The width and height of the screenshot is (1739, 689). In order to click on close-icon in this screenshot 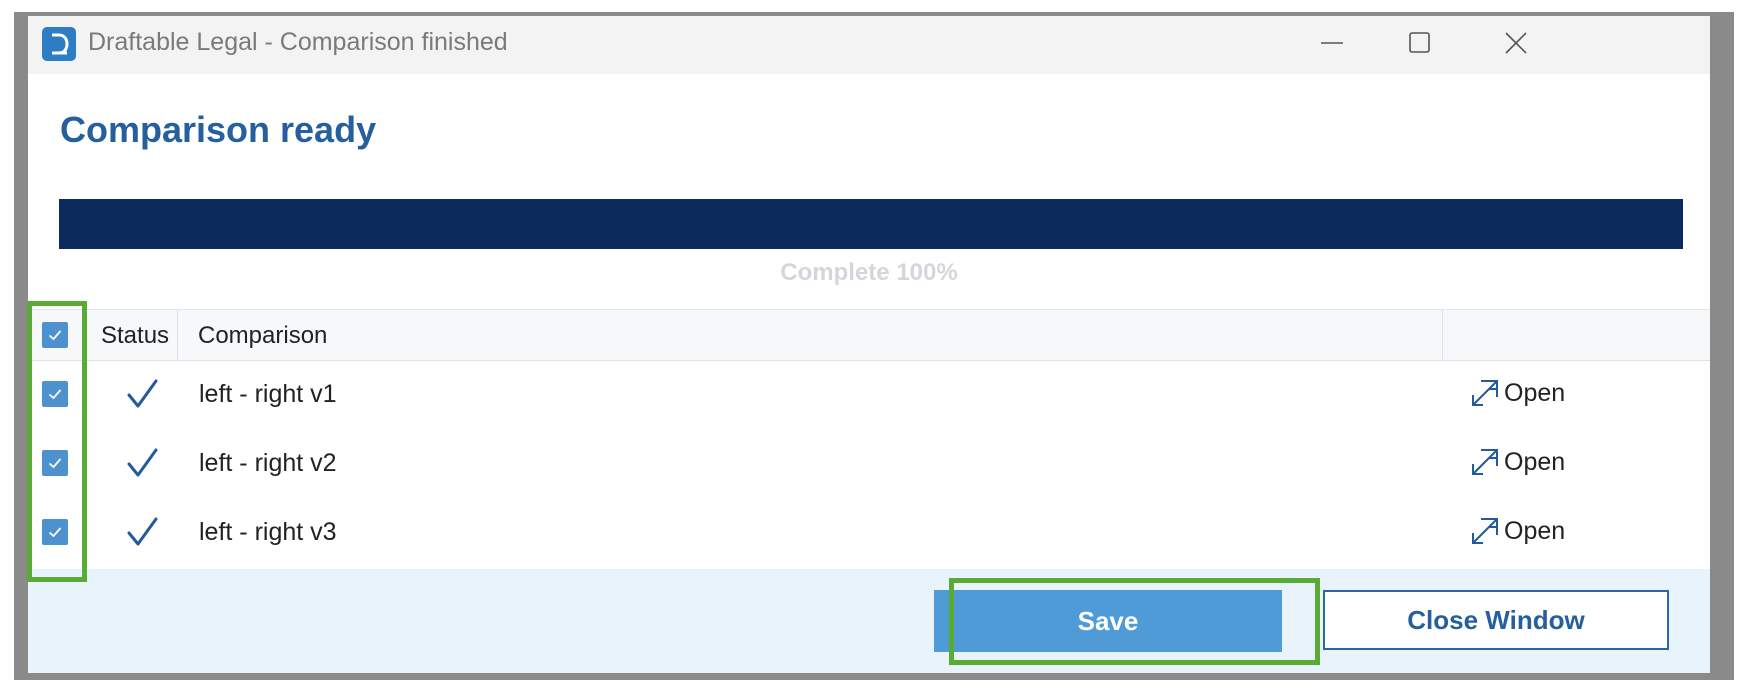, I will do `click(1516, 43)`.